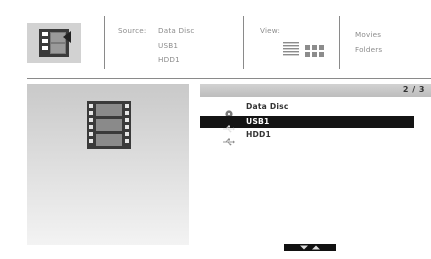 The image size is (431, 259). What do you see at coordinates (176, 30) in the screenshot?
I see `source-option-data-disc: Data Disc` at bounding box center [176, 30].